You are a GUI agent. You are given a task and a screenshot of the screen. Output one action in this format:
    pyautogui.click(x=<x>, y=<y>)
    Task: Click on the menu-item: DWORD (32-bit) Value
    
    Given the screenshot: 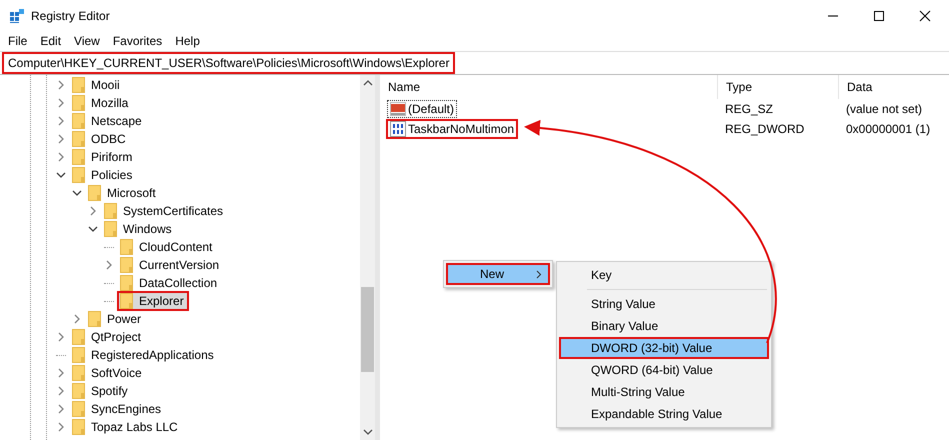 What is the action you would take?
    pyautogui.click(x=664, y=348)
    